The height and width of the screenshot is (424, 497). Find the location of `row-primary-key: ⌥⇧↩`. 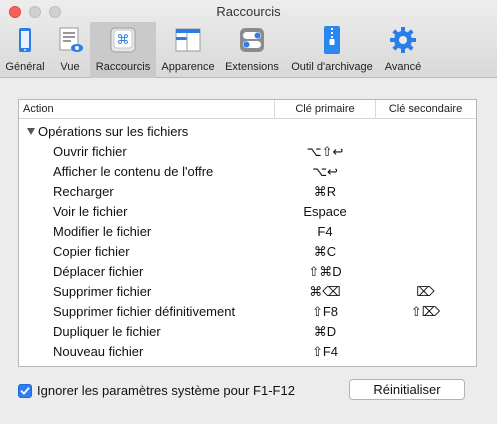

row-primary-key: ⌥⇧↩ is located at coordinates (325, 152).